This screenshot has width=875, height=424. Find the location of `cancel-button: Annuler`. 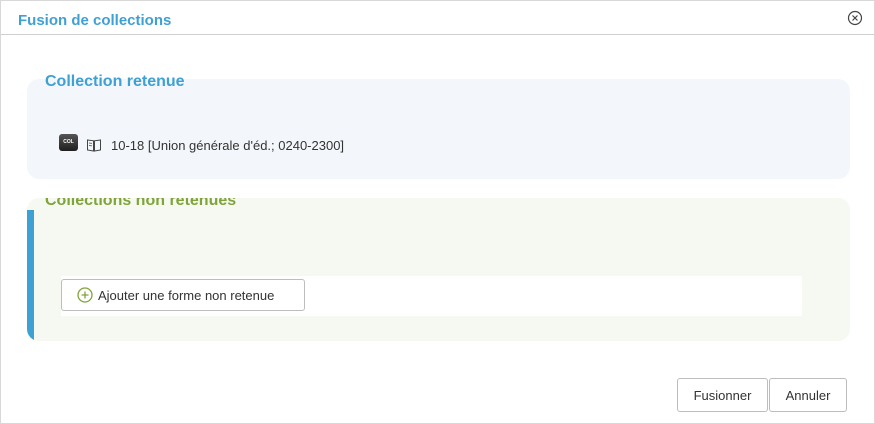

cancel-button: Annuler is located at coordinates (808, 395).